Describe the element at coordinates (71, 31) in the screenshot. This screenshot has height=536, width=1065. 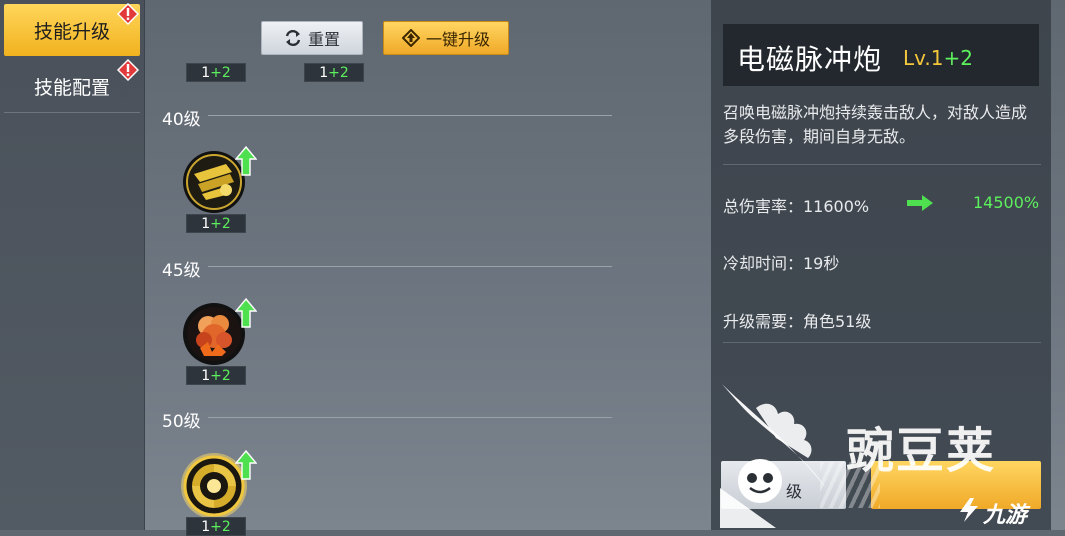
I see `tab-skill-upgrade-label: 技能升级` at that location.